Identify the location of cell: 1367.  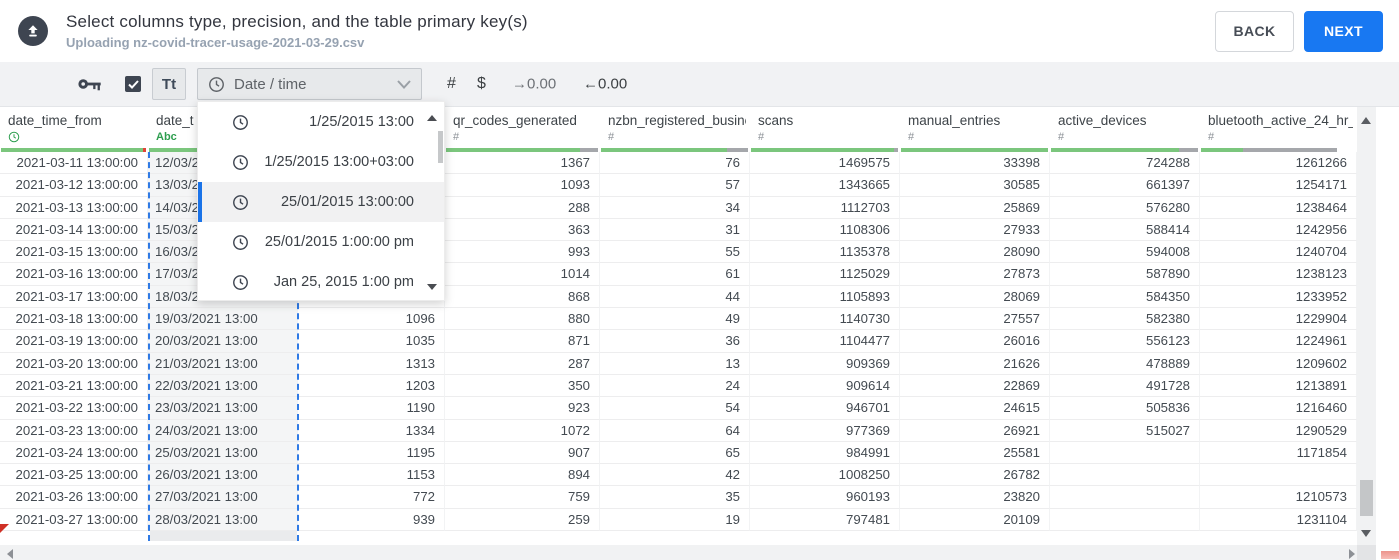
(522, 163).